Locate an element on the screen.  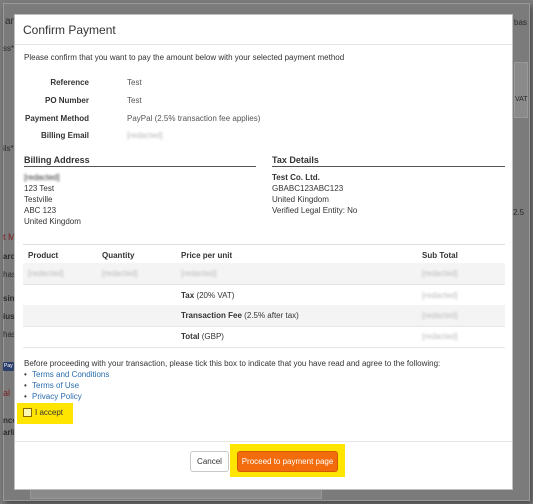
tax-details-title: Tax Details is located at coordinates (295, 160).